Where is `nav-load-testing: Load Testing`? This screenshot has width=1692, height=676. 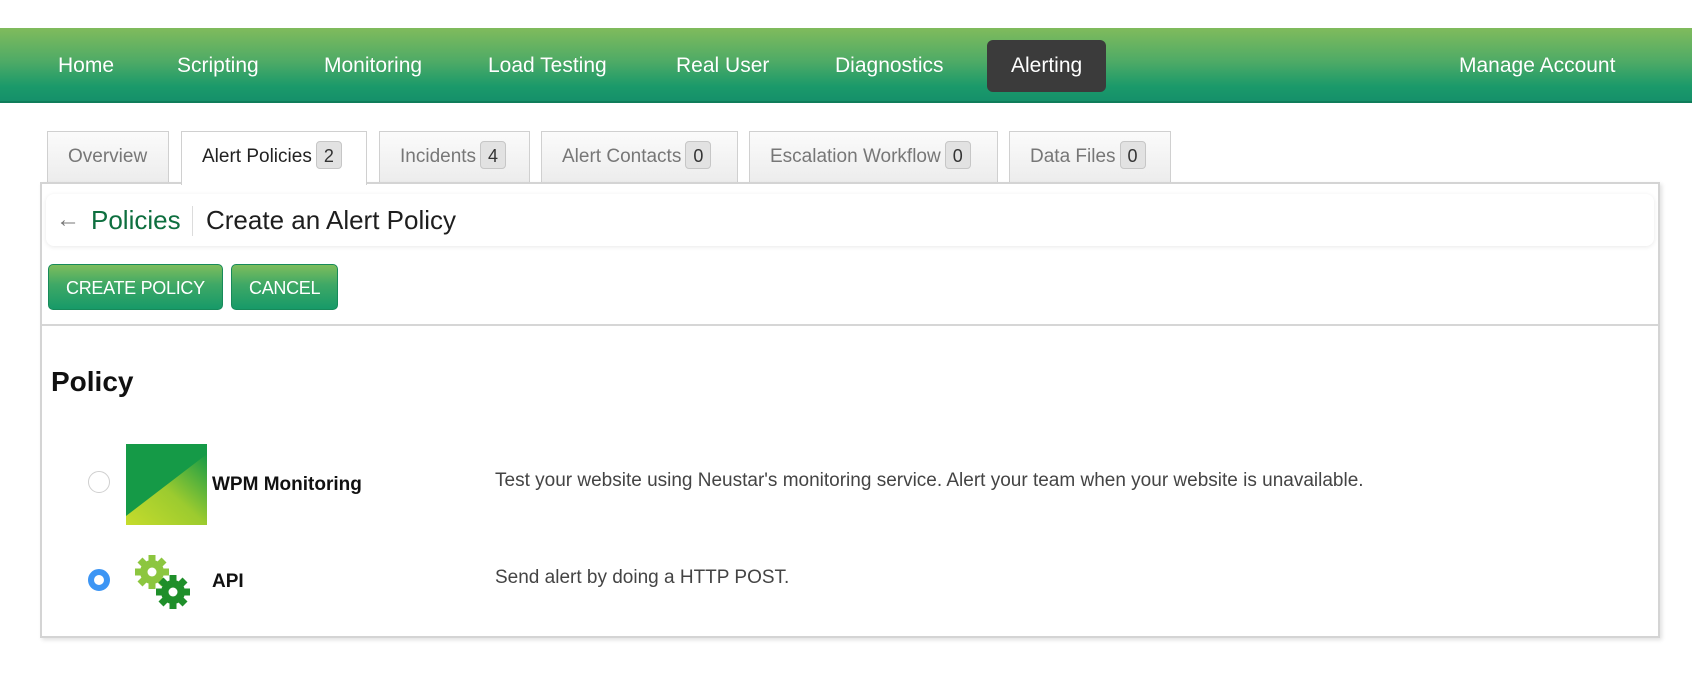 nav-load-testing: Load Testing is located at coordinates (547, 66).